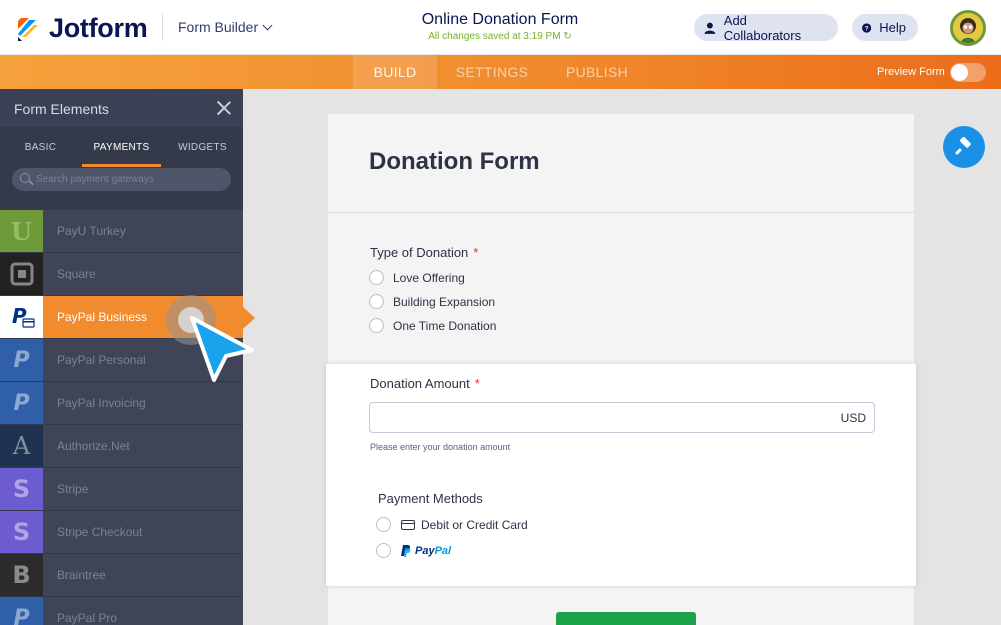 Image resolution: width=1001 pixels, height=625 pixels. I want to click on paypal-pal: Pal, so click(443, 550).